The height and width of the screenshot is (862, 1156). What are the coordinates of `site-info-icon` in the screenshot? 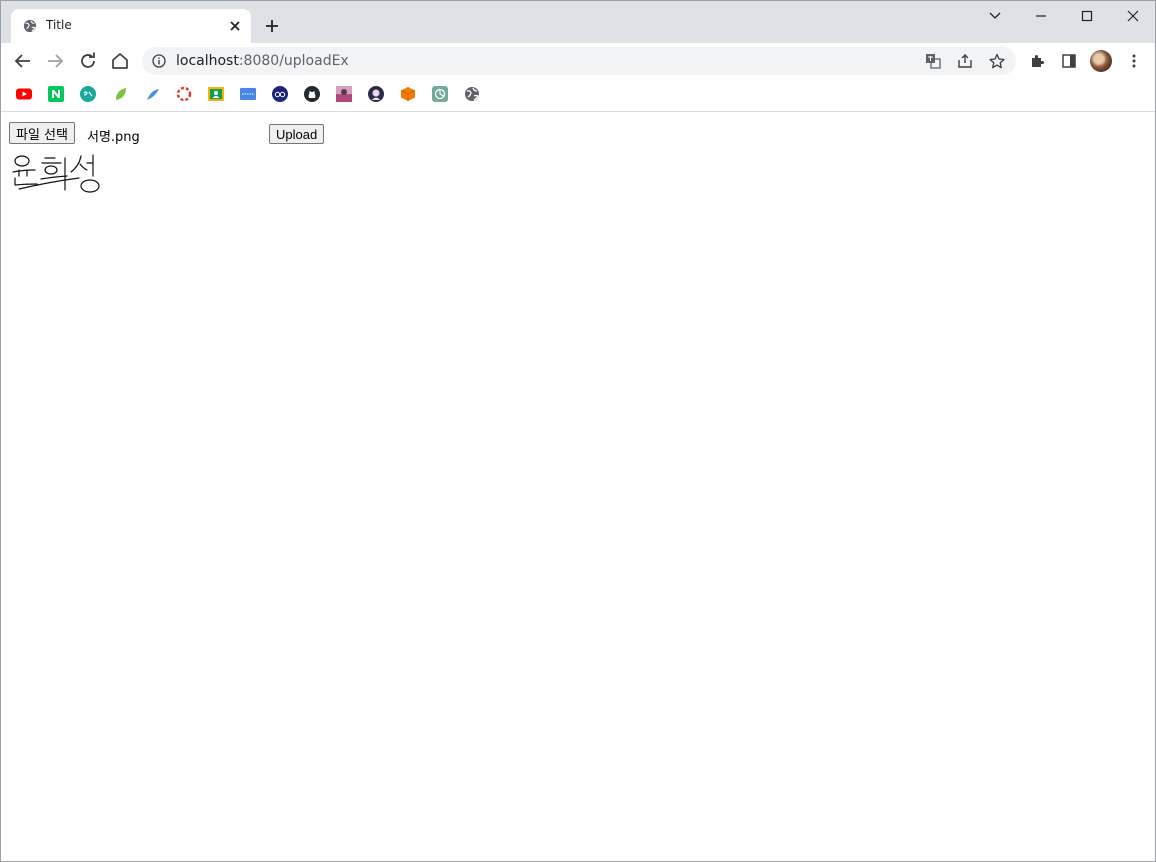 It's located at (159, 61).